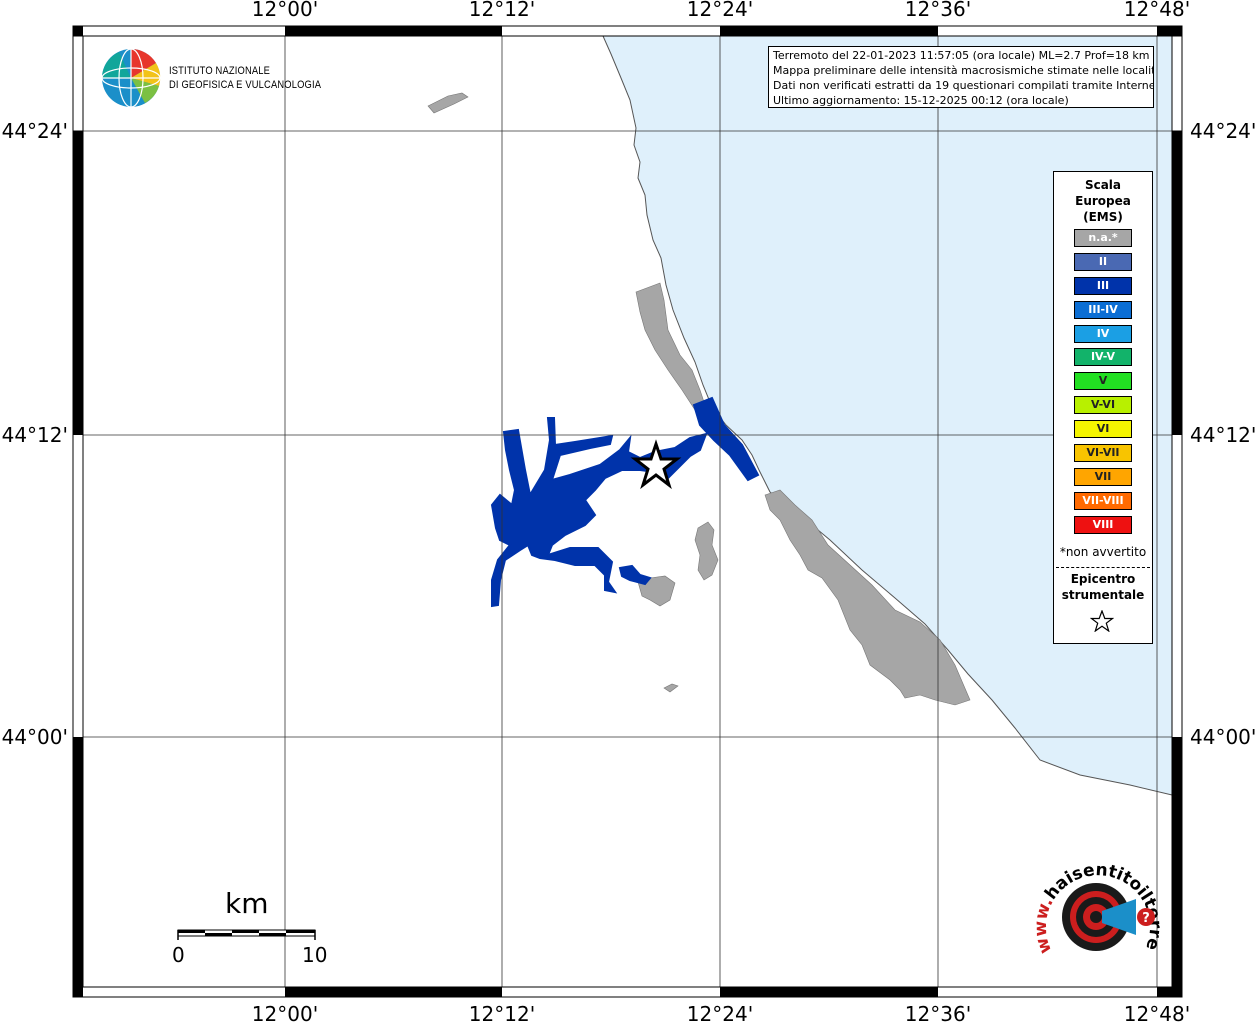 Image resolution: width=1255 pixels, height=1024 pixels. What do you see at coordinates (247, 903) in the screenshot?
I see `scale-unit: km` at bounding box center [247, 903].